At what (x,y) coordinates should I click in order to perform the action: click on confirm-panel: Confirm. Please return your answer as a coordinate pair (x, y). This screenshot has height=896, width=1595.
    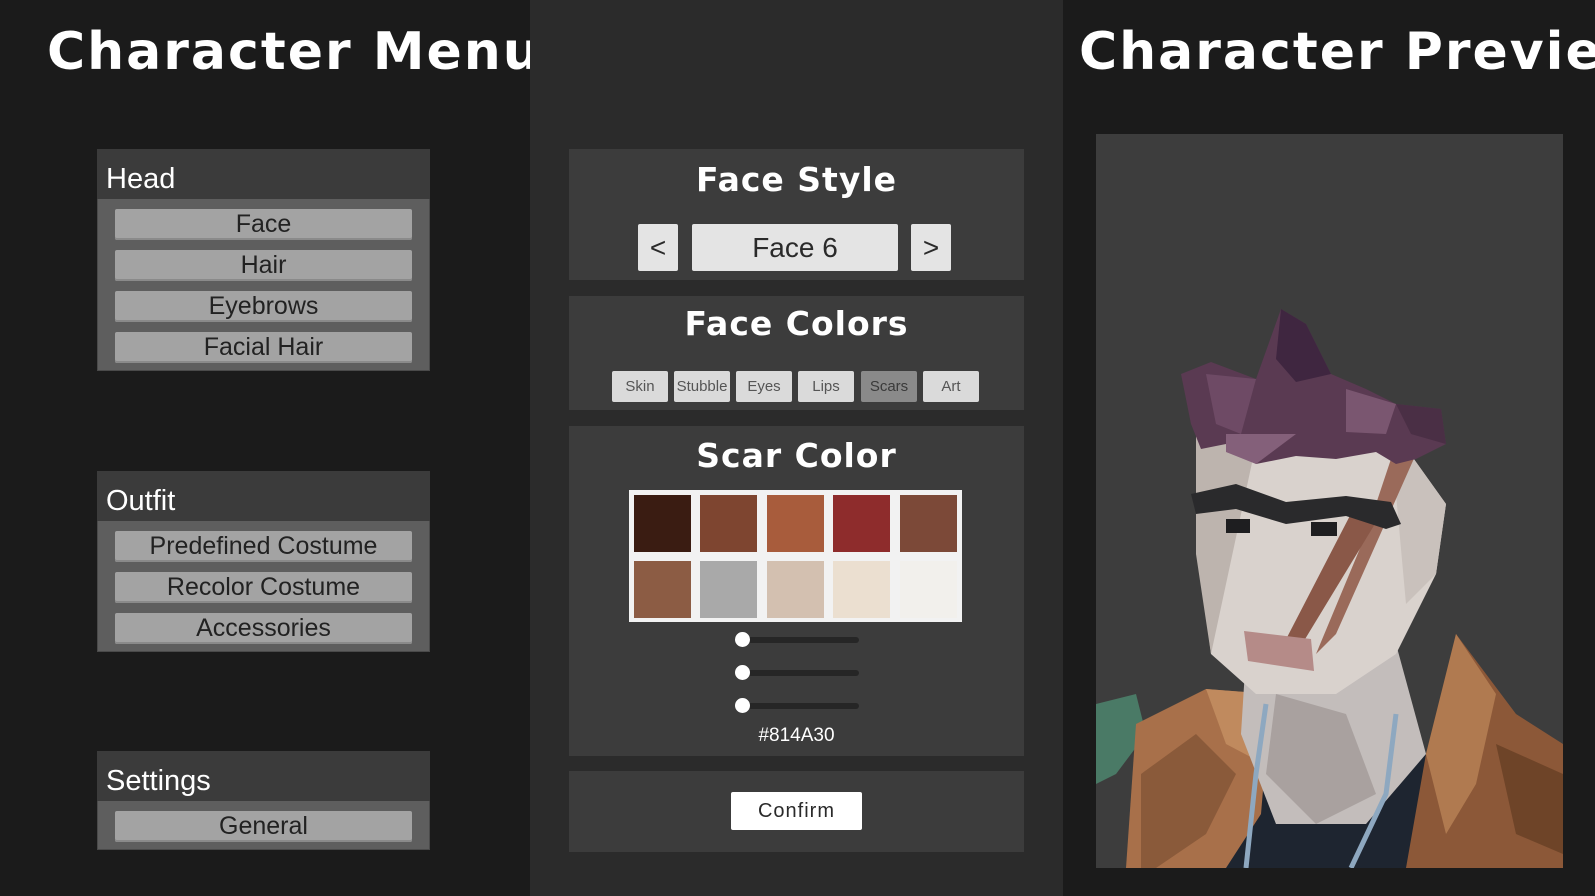
    Looking at the image, I should click on (796, 811).